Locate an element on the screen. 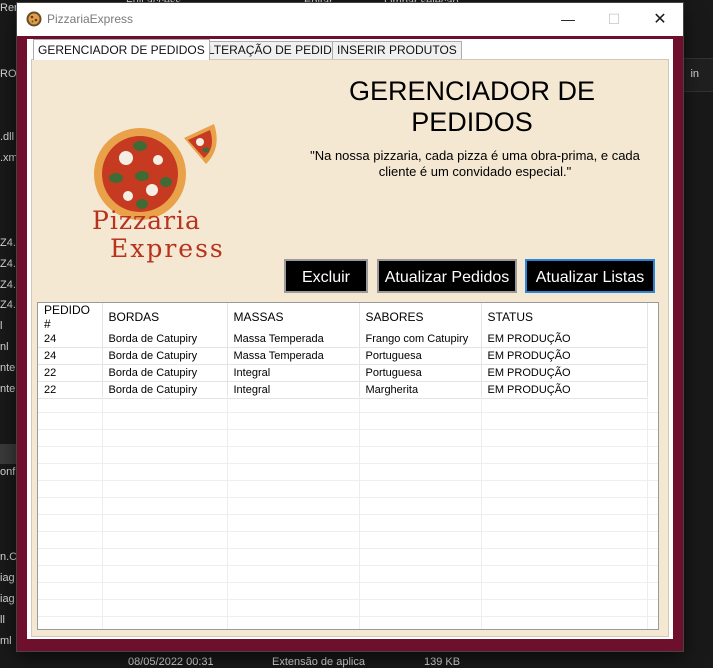  table-header-row: PEDIDO # BORDAS MASSAS SABORES STATUS is located at coordinates (343, 317).